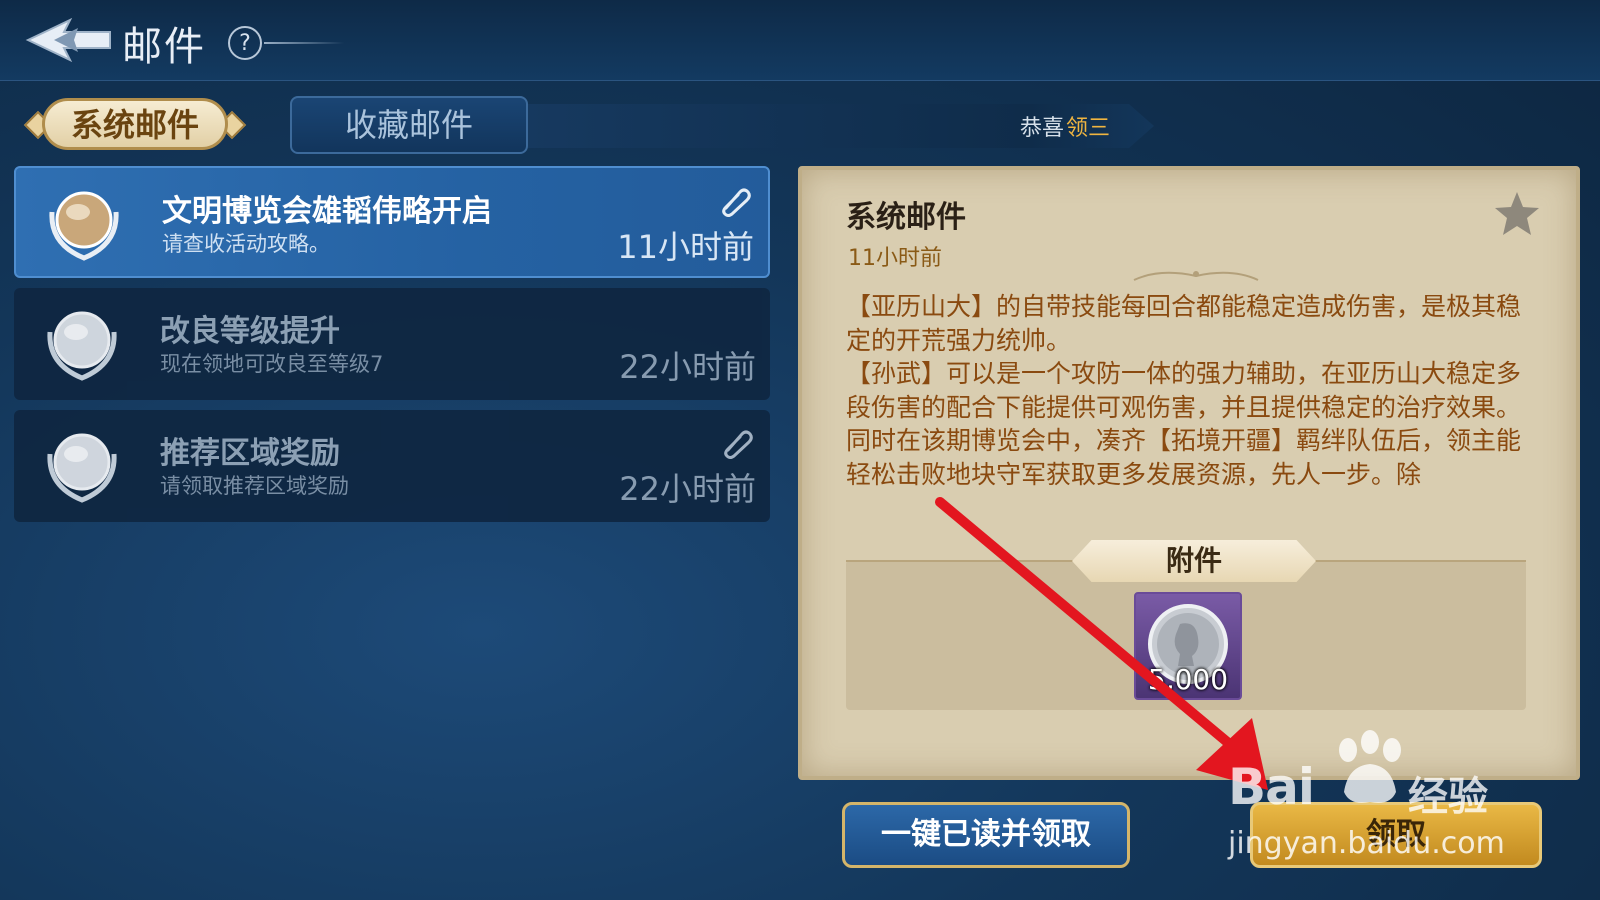 The width and height of the screenshot is (1600, 900). I want to click on mail-item: 改良等级提升 现在领地可改良至等级7 22小时前, so click(392, 344).